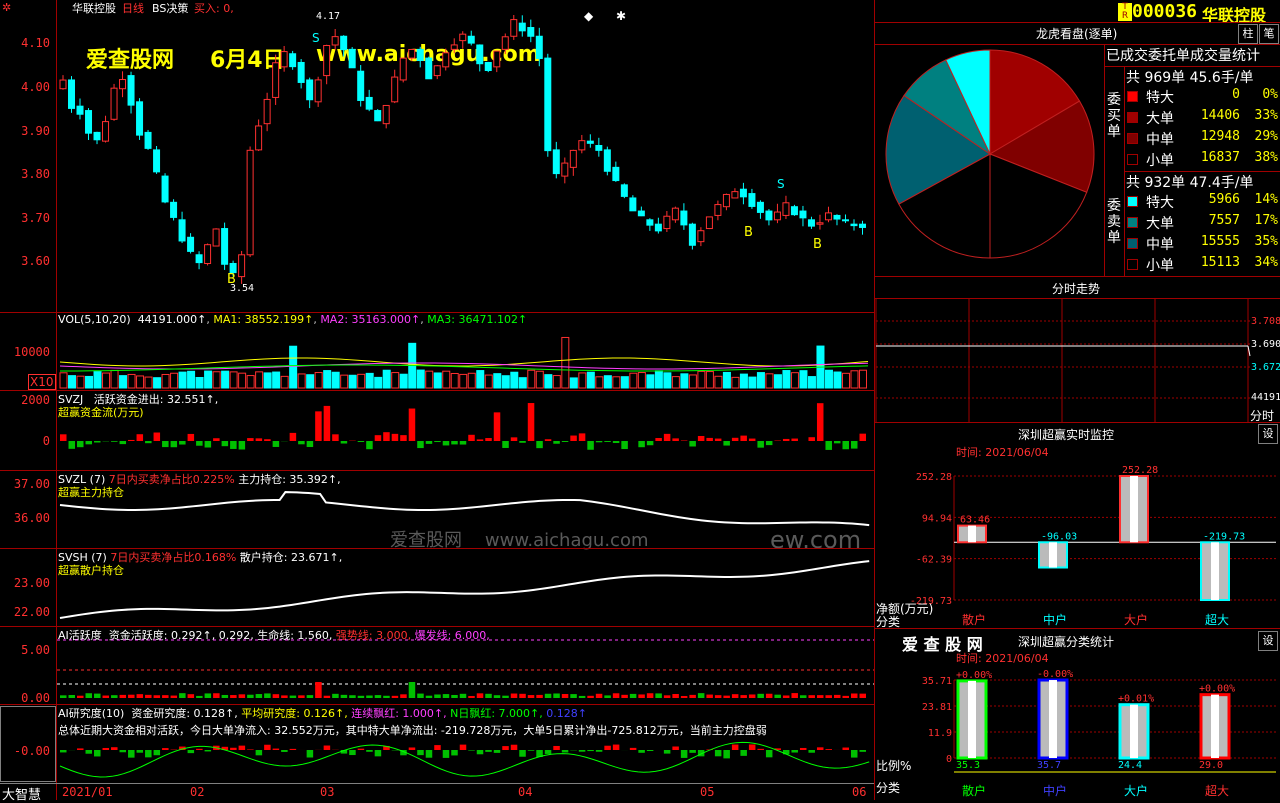 The width and height of the screenshot is (1280, 803). Describe the element at coordinates (1160, 160) in the screenshot. I see `buy-label: 小单` at that location.